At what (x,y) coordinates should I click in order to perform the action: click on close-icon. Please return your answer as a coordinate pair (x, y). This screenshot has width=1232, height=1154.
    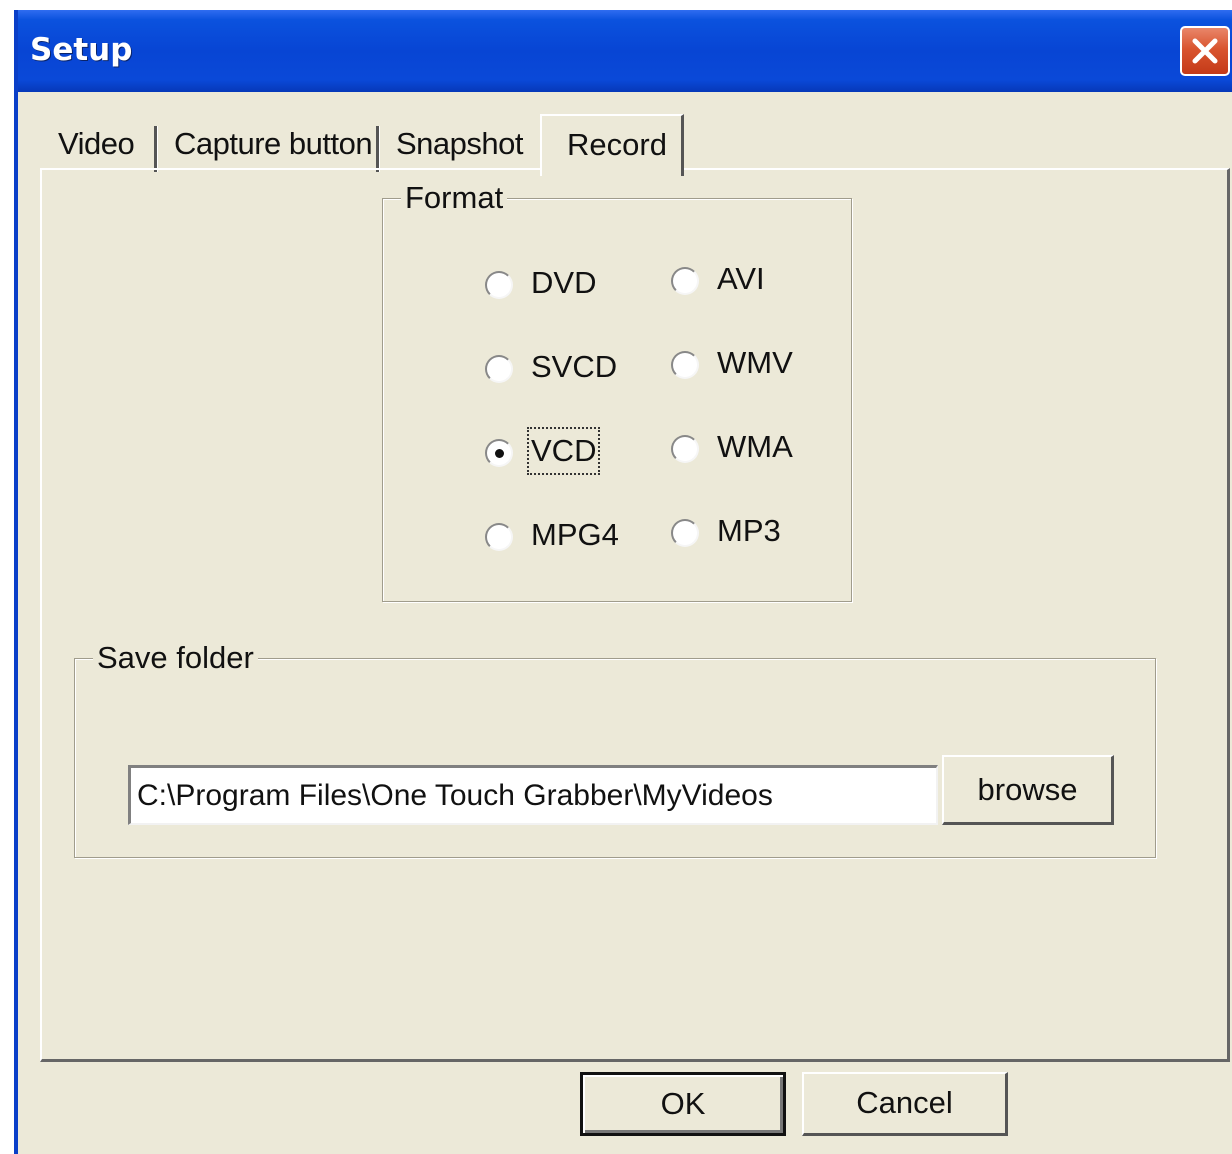
    Looking at the image, I should click on (1205, 51).